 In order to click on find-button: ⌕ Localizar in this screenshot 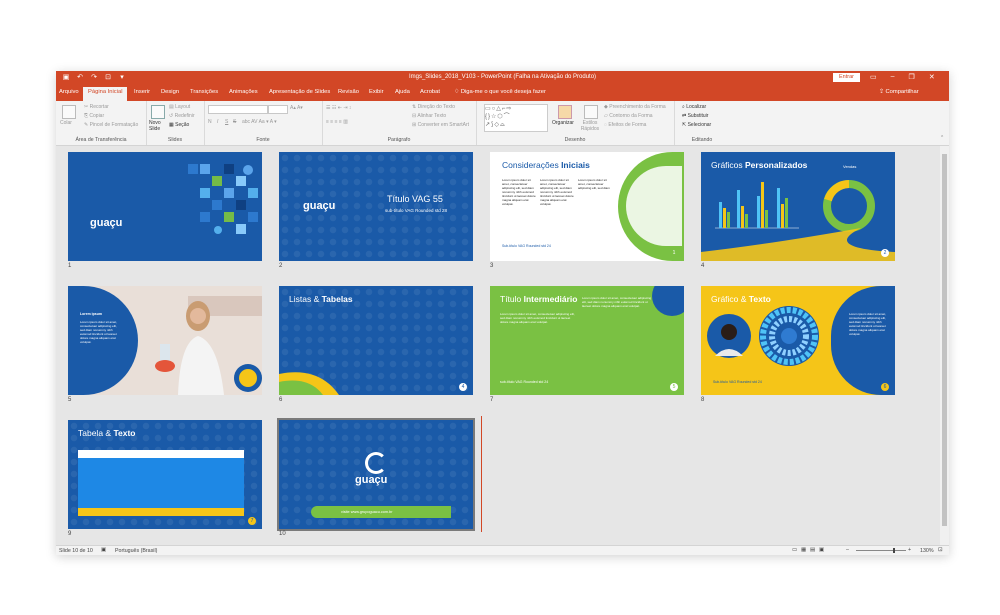, I will do `click(694, 107)`.